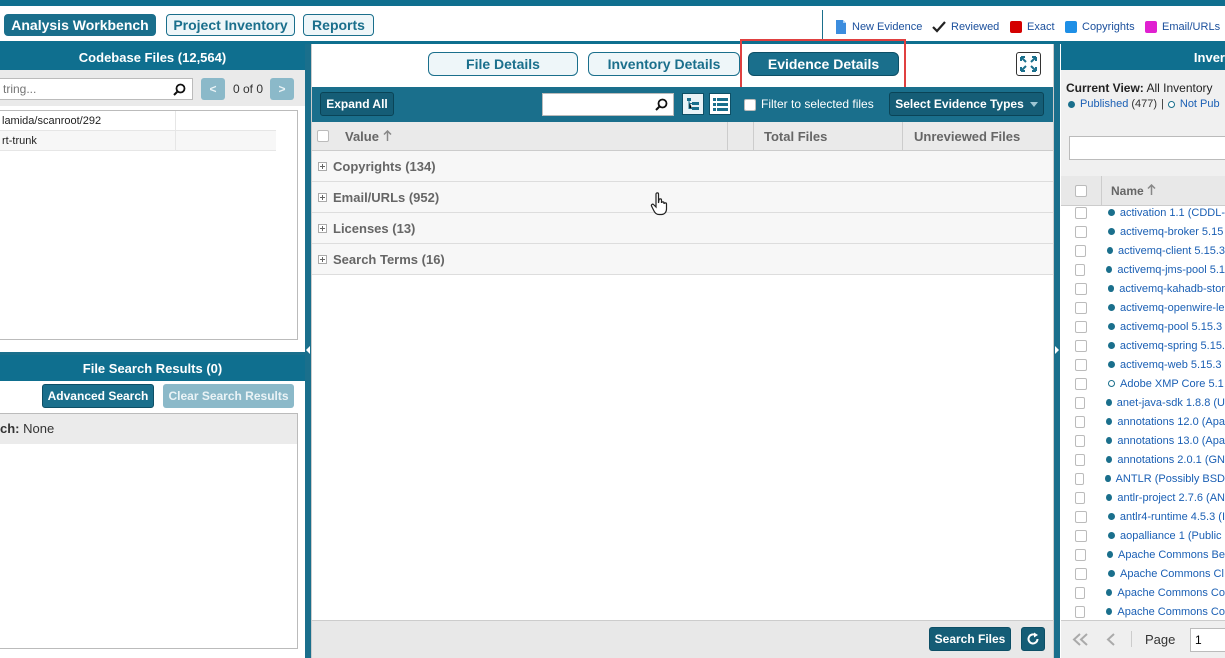 The height and width of the screenshot is (658, 1225). What do you see at coordinates (682, 197) in the screenshot?
I see `evidence-group-row: Email/URLs (952)` at bounding box center [682, 197].